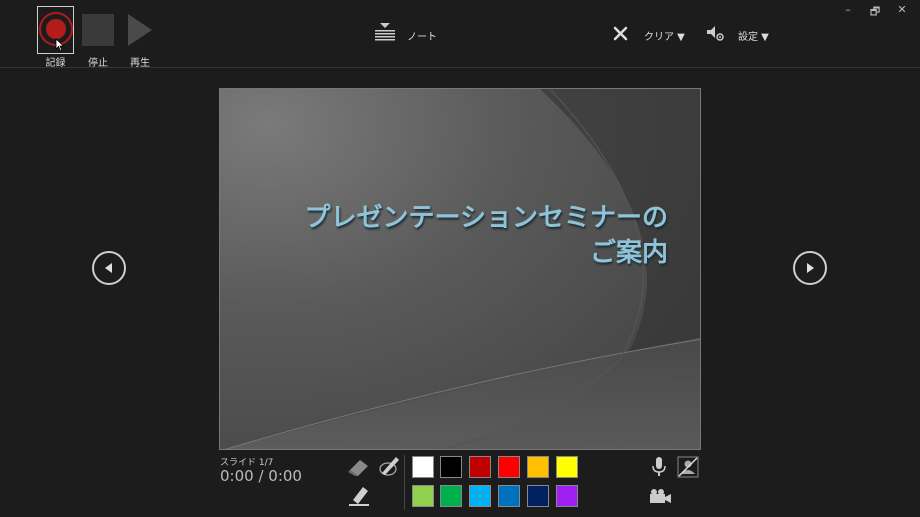  What do you see at coordinates (60, 45) in the screenshot?
I see `mouse-cursor-icon` at bounding box center [60, 45].